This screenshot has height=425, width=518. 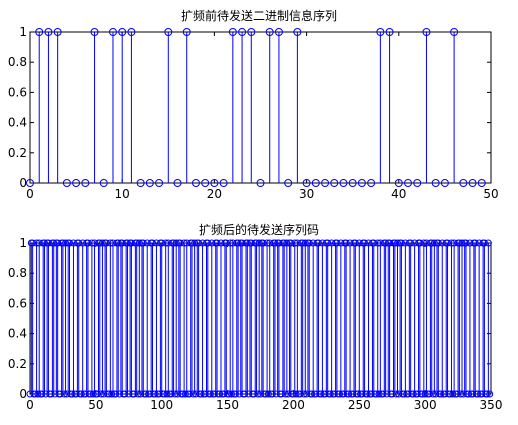 What do you see at coordinates (259, 229) in the screenshot?
I see `plot-title: 扩频后的待发送序列码` at bounding box center [259, 229].